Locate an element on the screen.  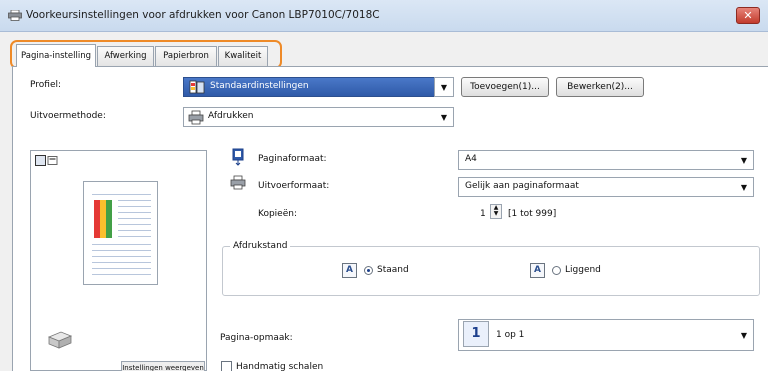
tab-paper-source: Papierbron is located at coordinates (186, 56).